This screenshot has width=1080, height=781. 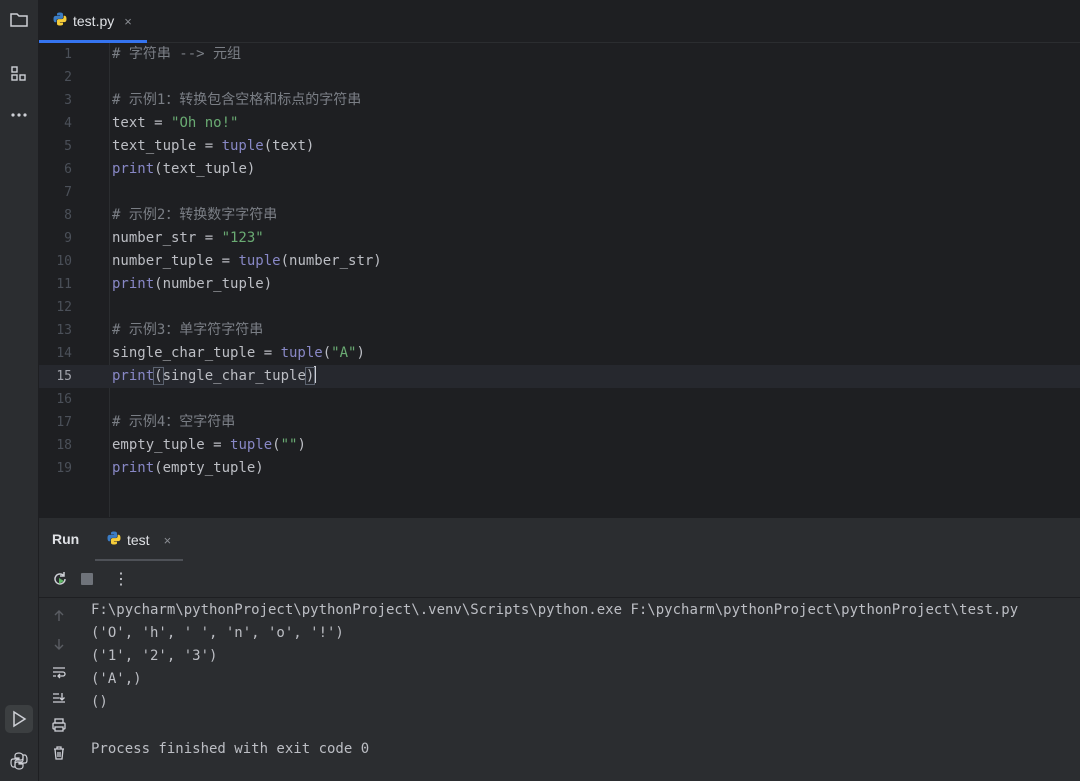 What do you see at coordinates (60, 579) in the screenshot?
I see `rerun-icon` at bounding box center [60, 579].